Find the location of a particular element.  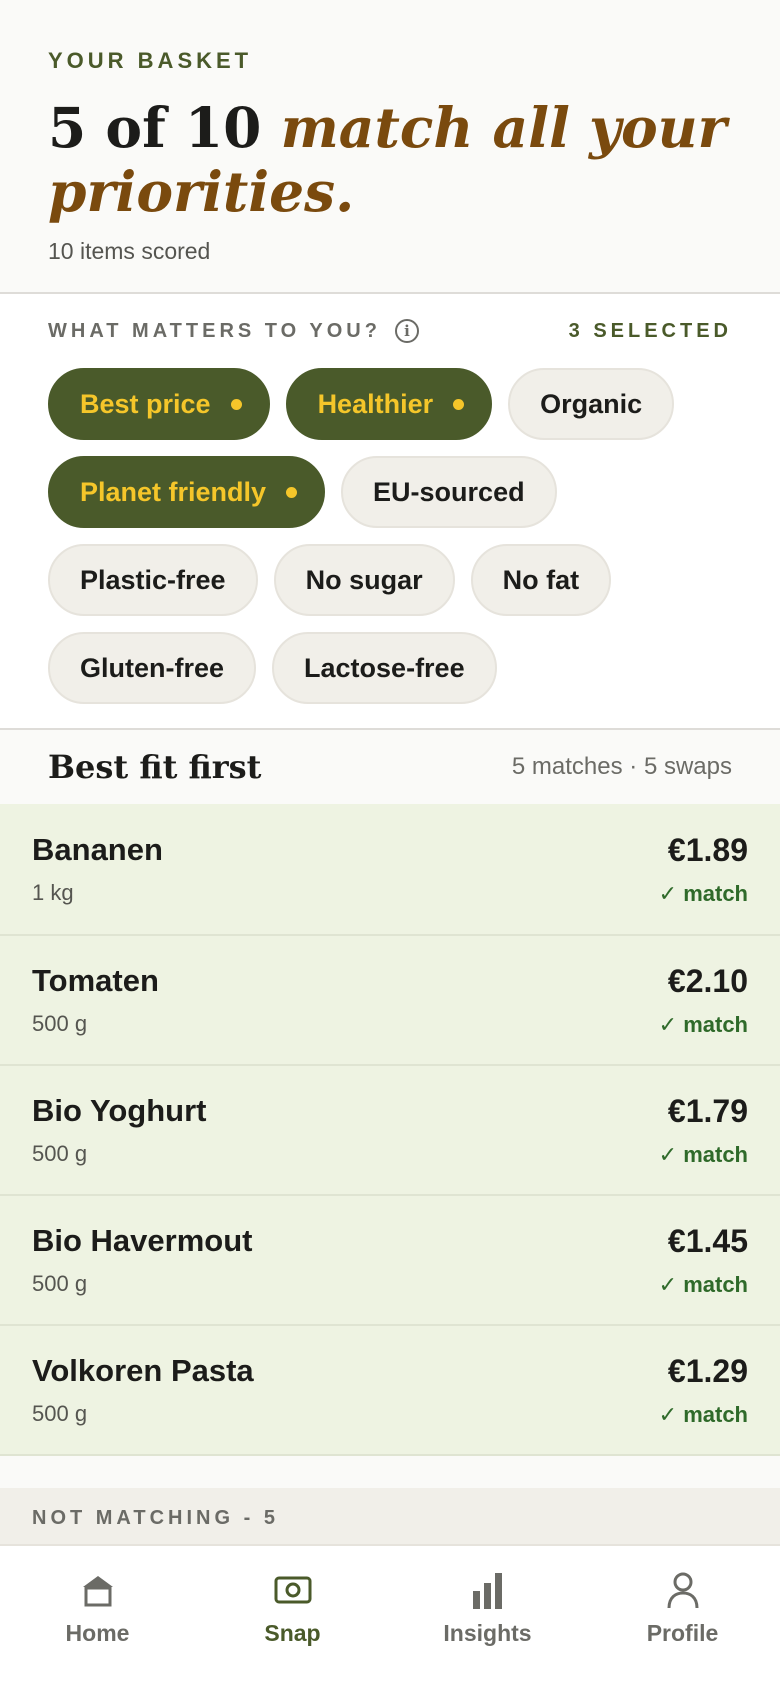

tab-label: Snap is located at coordinates (292, 1633).